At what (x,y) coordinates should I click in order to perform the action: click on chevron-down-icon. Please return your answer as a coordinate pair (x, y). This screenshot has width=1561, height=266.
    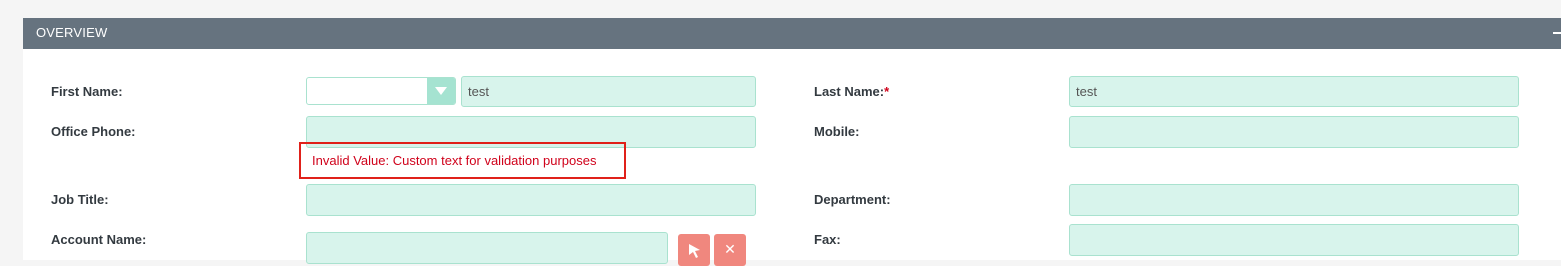
    Looking at the image, I should click on (441, 91).